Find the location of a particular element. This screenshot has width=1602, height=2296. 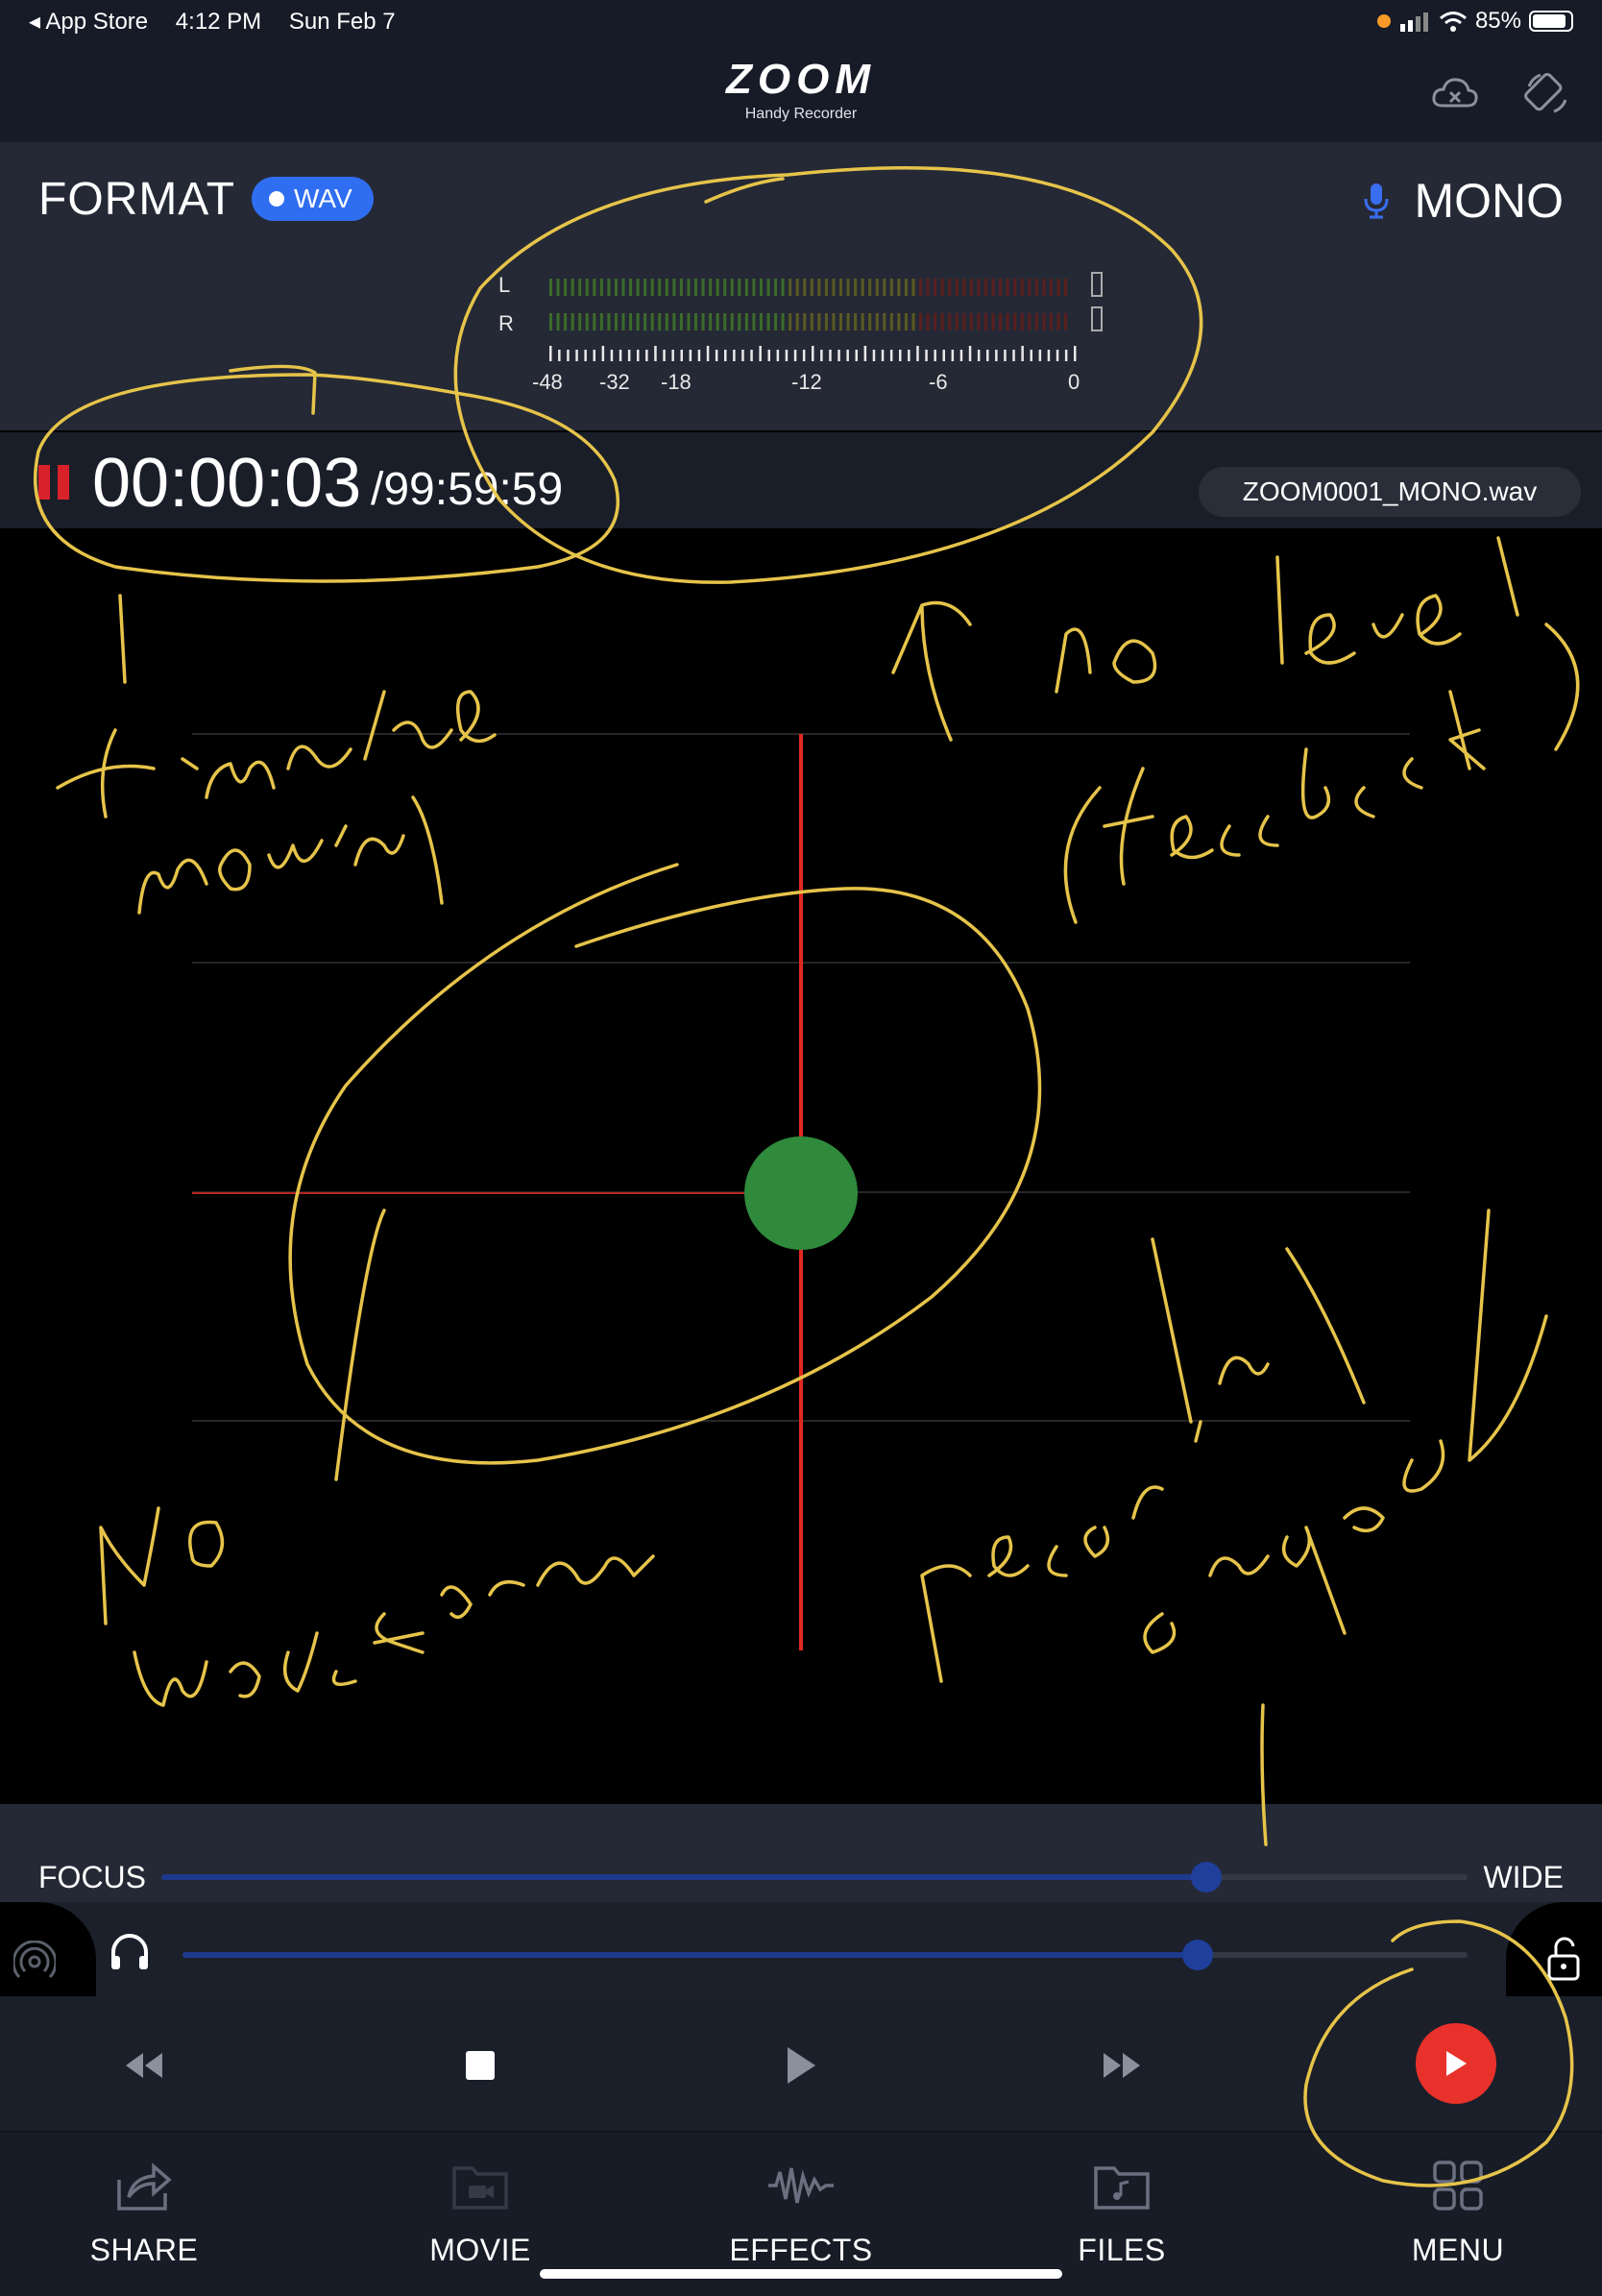

rotate-lock-icon is located at coordinates (1547, 93).